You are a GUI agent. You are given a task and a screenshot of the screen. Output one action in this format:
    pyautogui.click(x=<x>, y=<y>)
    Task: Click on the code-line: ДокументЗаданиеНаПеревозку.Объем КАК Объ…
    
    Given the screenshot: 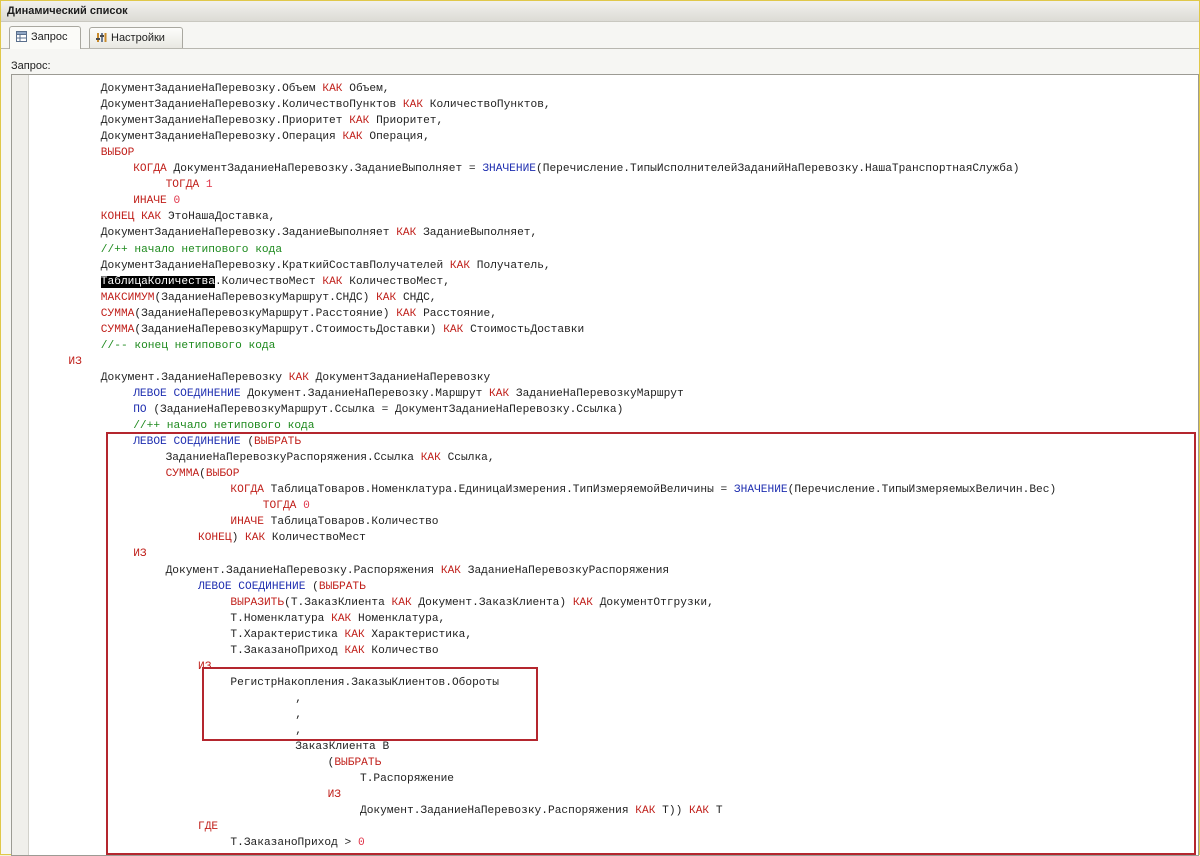 What is the action you would take?
    pyautogui.click(x=245, y=89)
    